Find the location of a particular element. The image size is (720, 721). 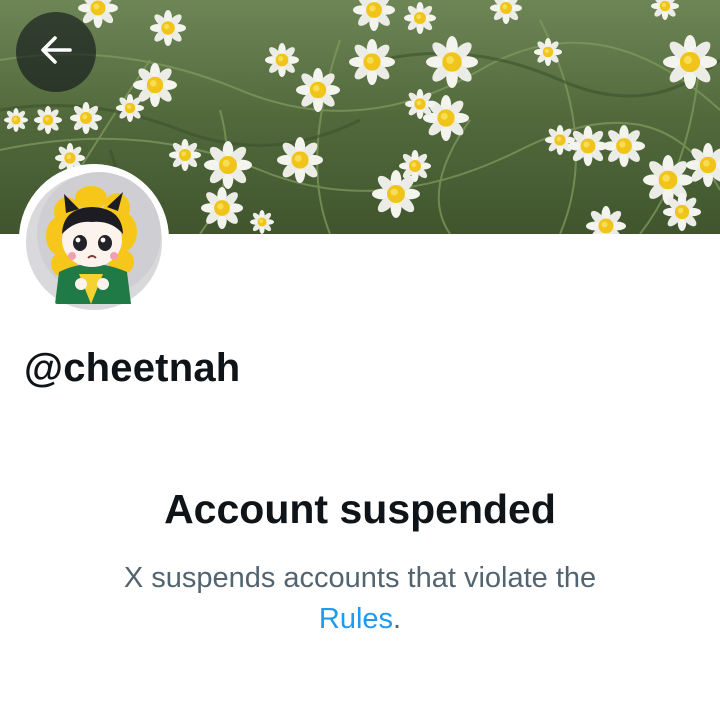

suspension-message-period: . is located at coordinates (397, 619).